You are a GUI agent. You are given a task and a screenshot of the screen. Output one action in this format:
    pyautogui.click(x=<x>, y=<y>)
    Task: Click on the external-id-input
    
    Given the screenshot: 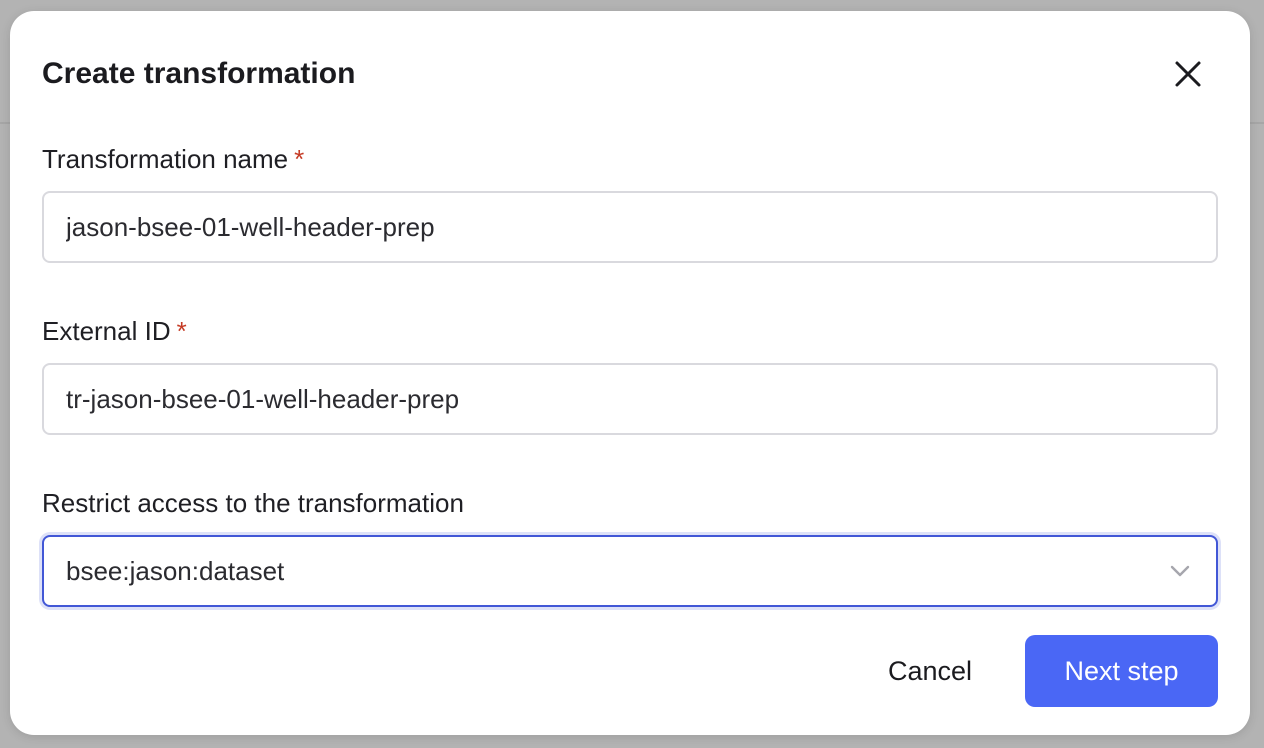 What is the action you would take?
    pyautogui.click(x=630, y=399)
    